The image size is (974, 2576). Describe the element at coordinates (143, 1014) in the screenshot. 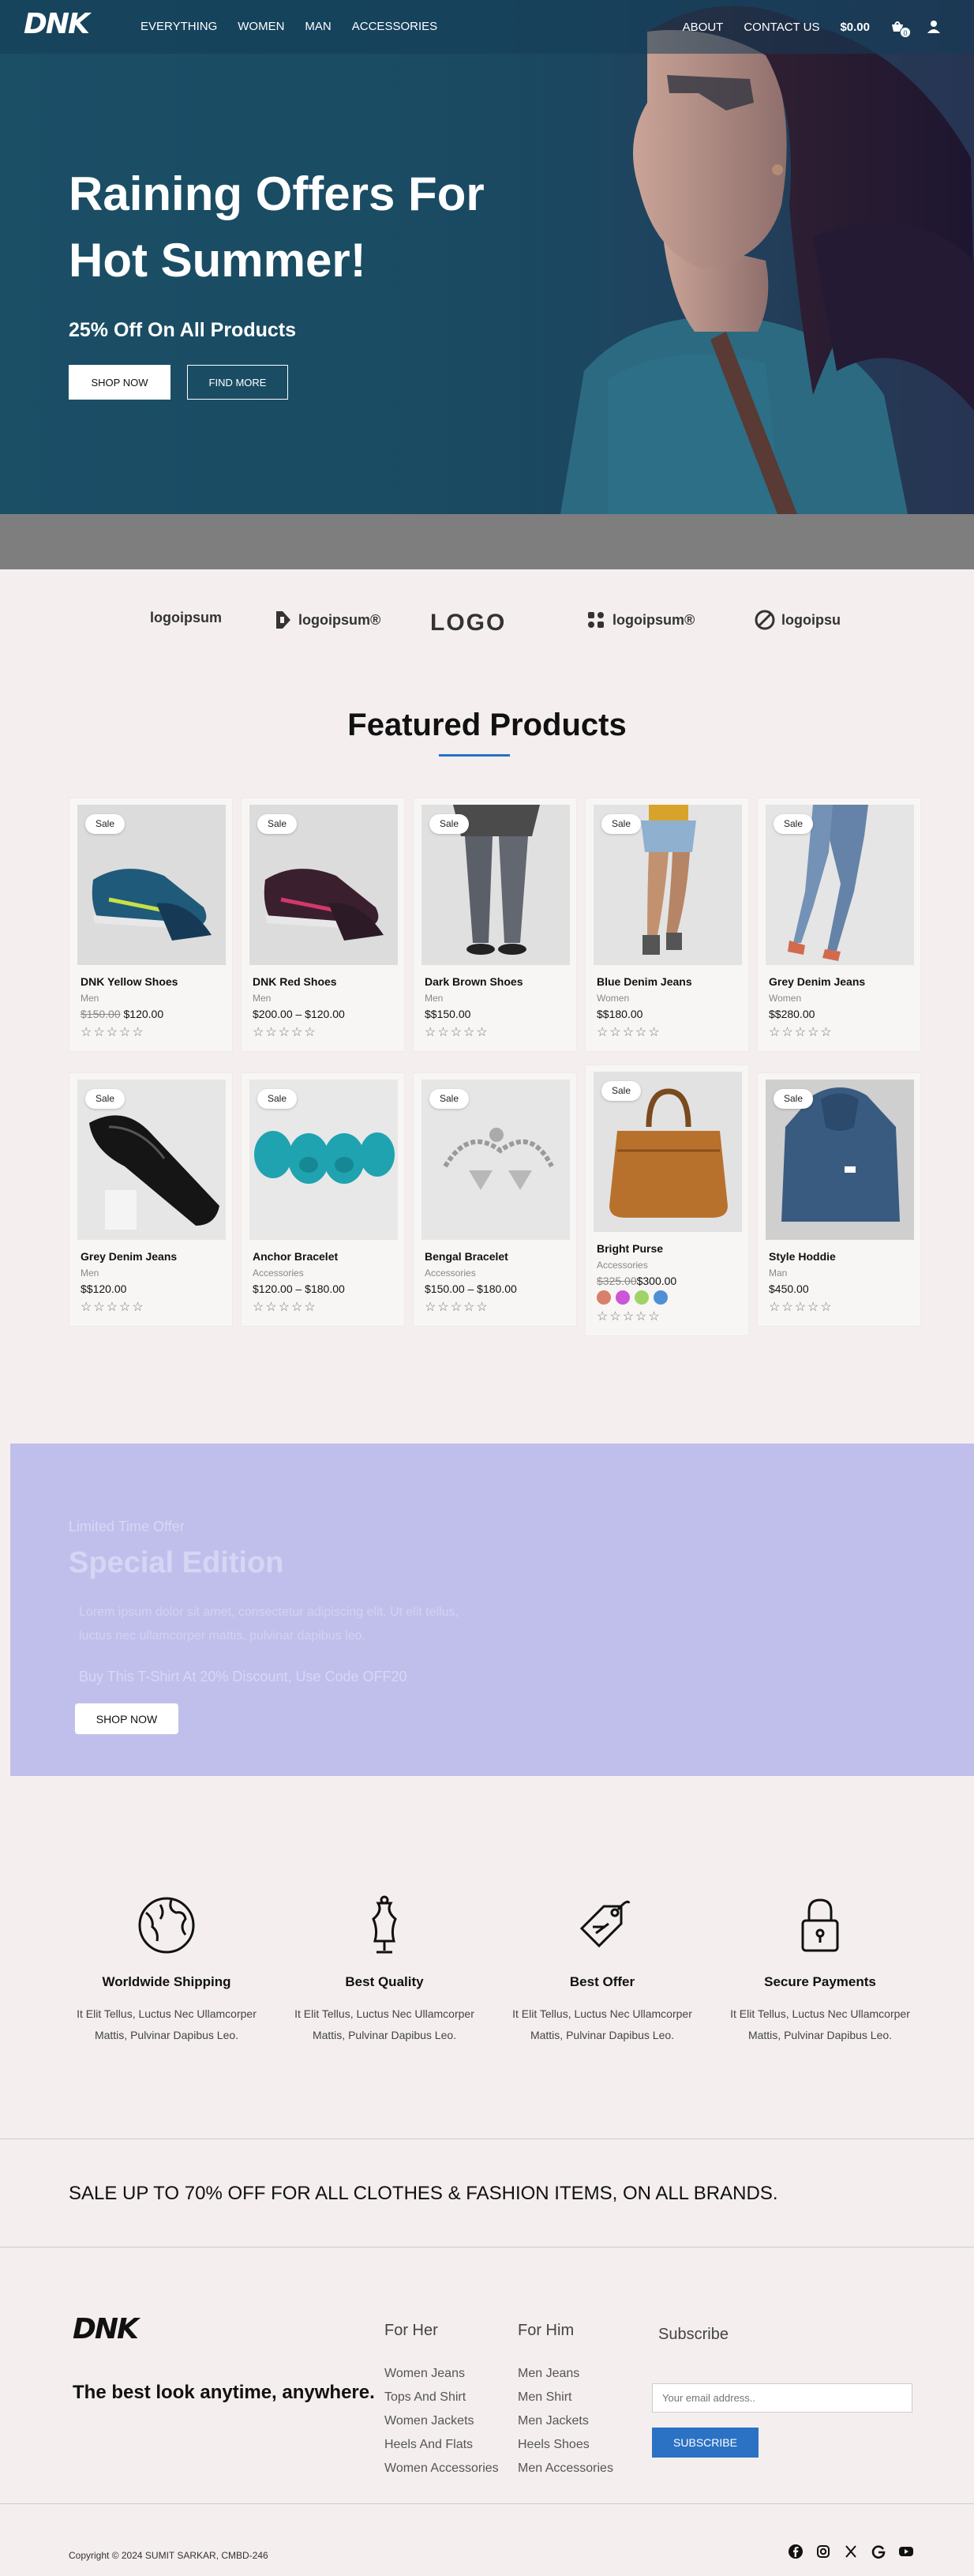

I see `current-price: $120.00` at that location.